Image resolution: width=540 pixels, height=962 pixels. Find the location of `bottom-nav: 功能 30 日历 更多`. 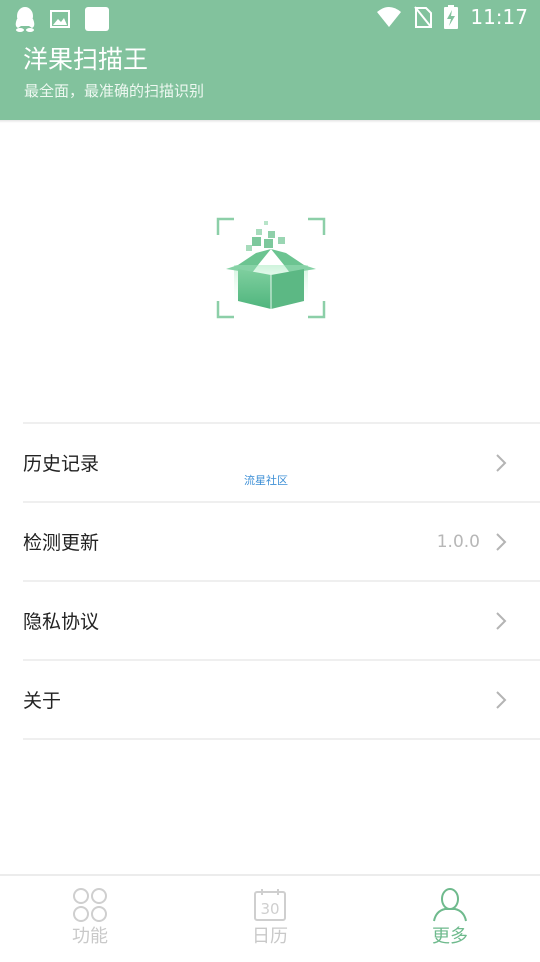

bottom-nav: 功能 30 日历 更多 is located at coordinates (270, 918).